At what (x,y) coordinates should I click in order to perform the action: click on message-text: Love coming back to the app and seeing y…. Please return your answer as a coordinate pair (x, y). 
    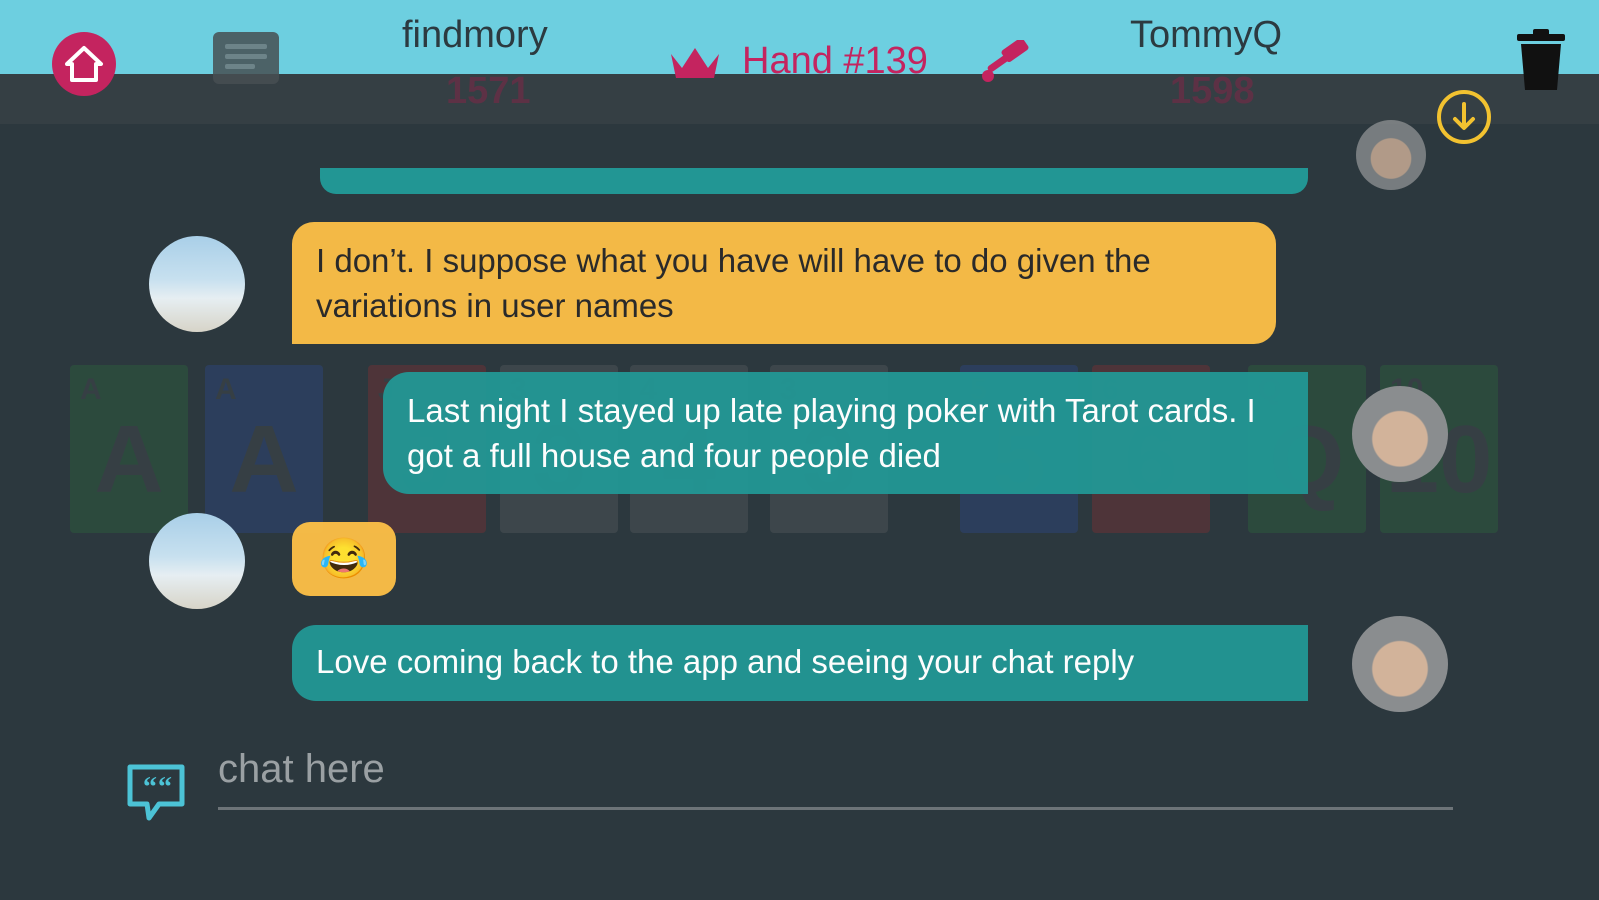
    Looking at the image, I should click on (725, 661).